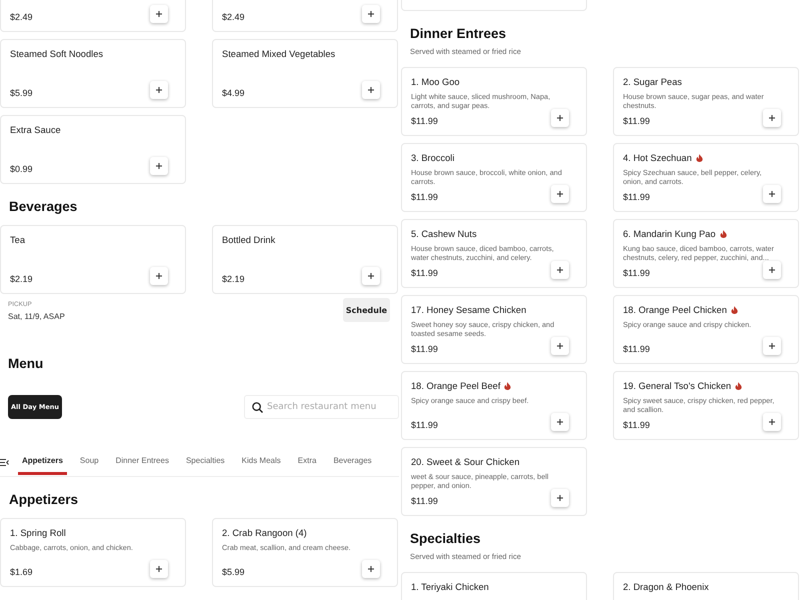 Image resolution: width=800 pixels, height=600 pixels. What do you see at coordinates (465, 462) in the screenshot?
I see `item-name: 20. Sweet & Sour Chicken` at bounding box center [465, 462].